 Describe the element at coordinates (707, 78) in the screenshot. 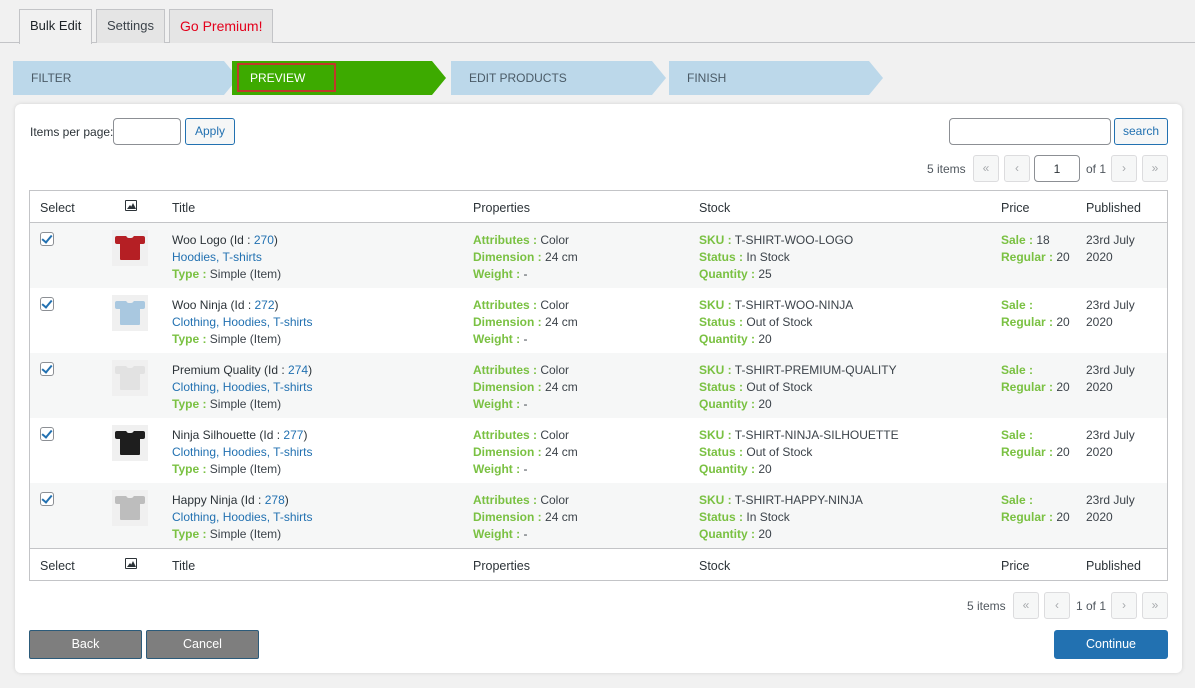

I see `step-finish-label: FINISH` at that location.